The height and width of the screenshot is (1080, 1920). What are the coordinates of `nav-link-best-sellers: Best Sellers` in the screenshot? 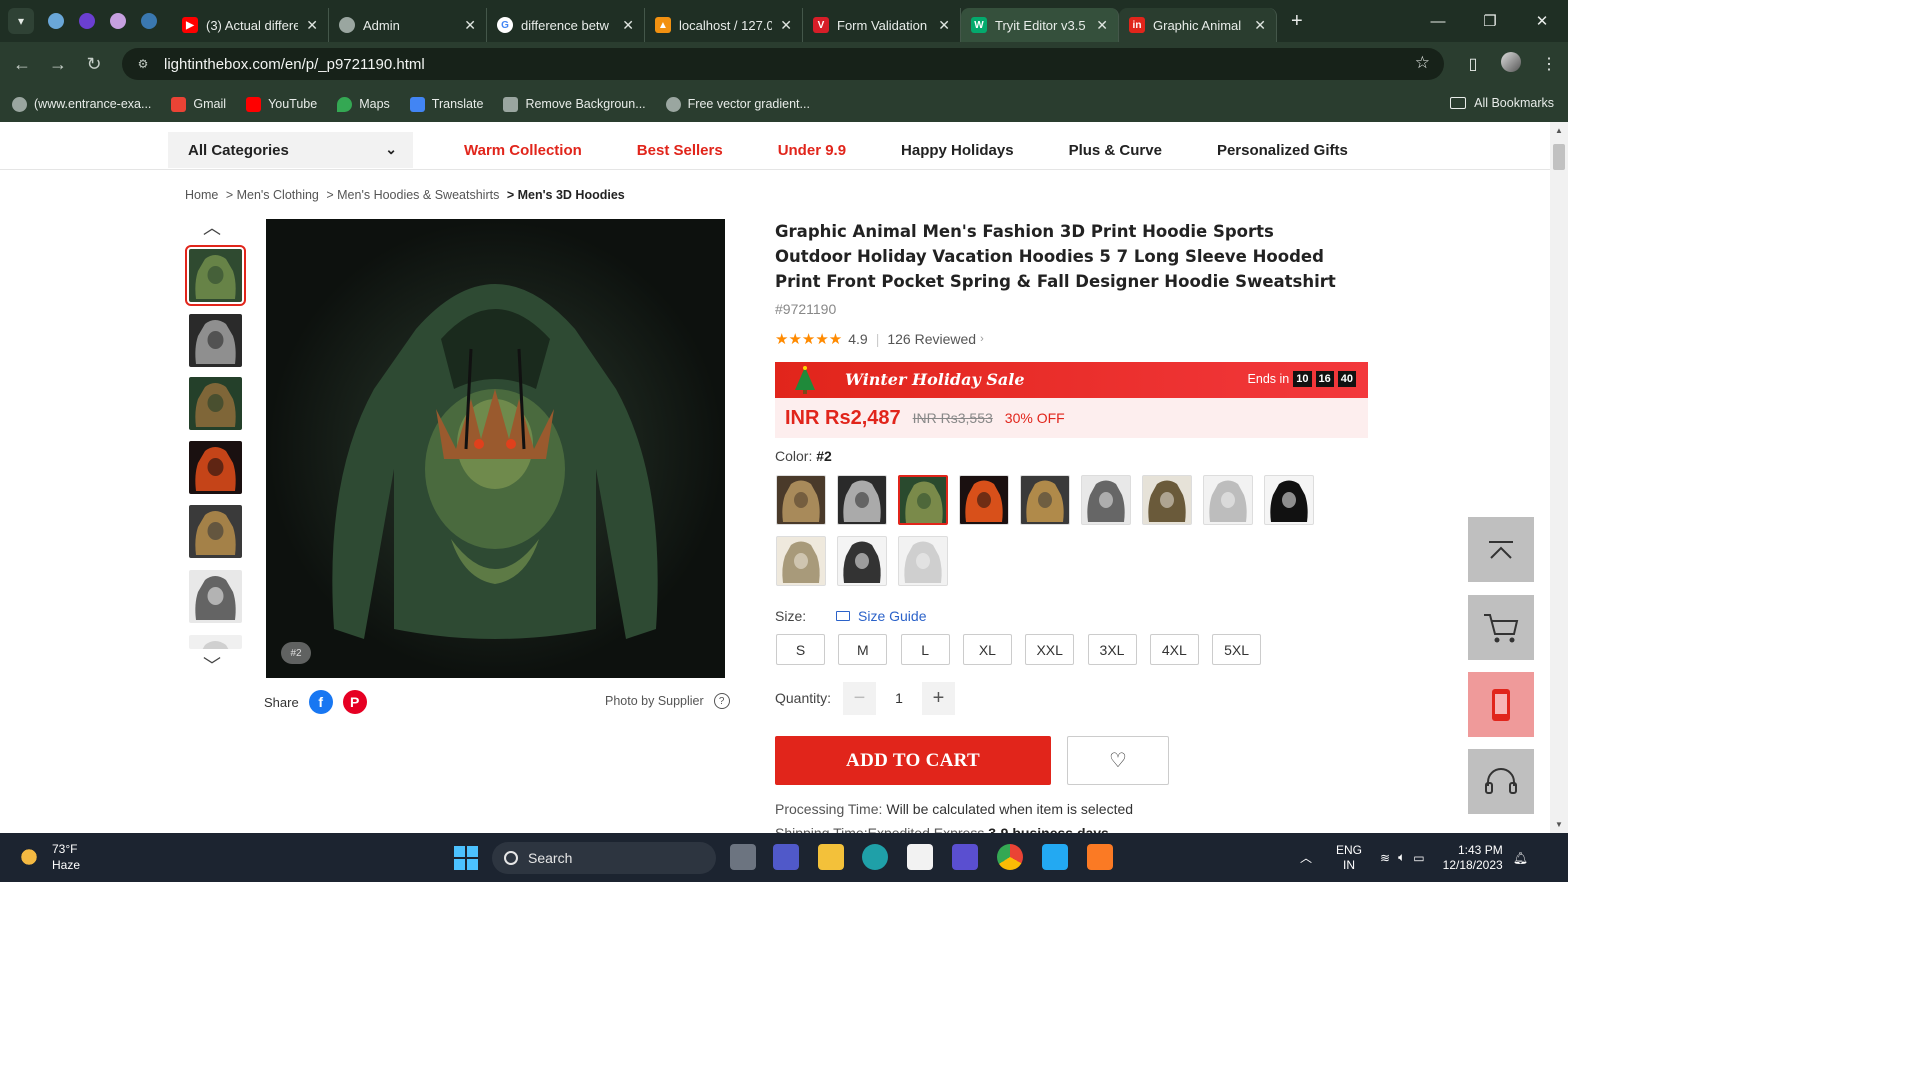 It's located at (680, 150).